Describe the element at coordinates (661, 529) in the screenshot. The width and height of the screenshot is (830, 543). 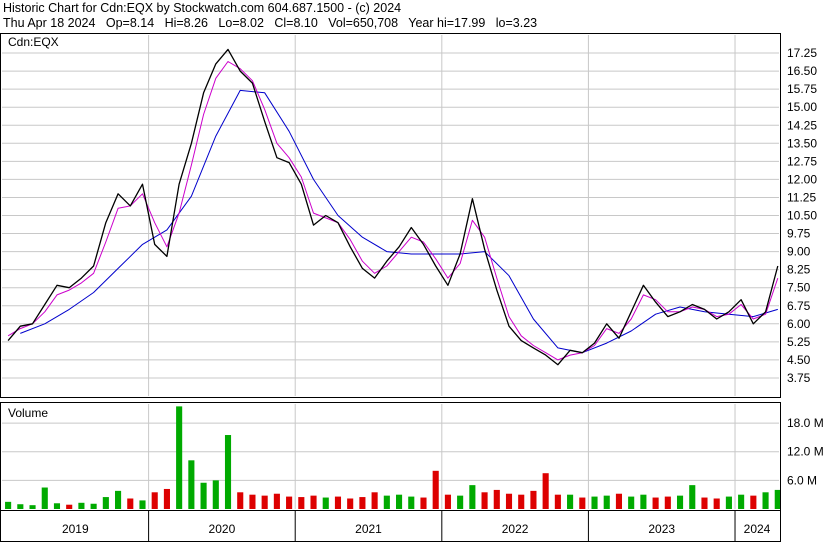
I see `year-label: 2023` at that location.